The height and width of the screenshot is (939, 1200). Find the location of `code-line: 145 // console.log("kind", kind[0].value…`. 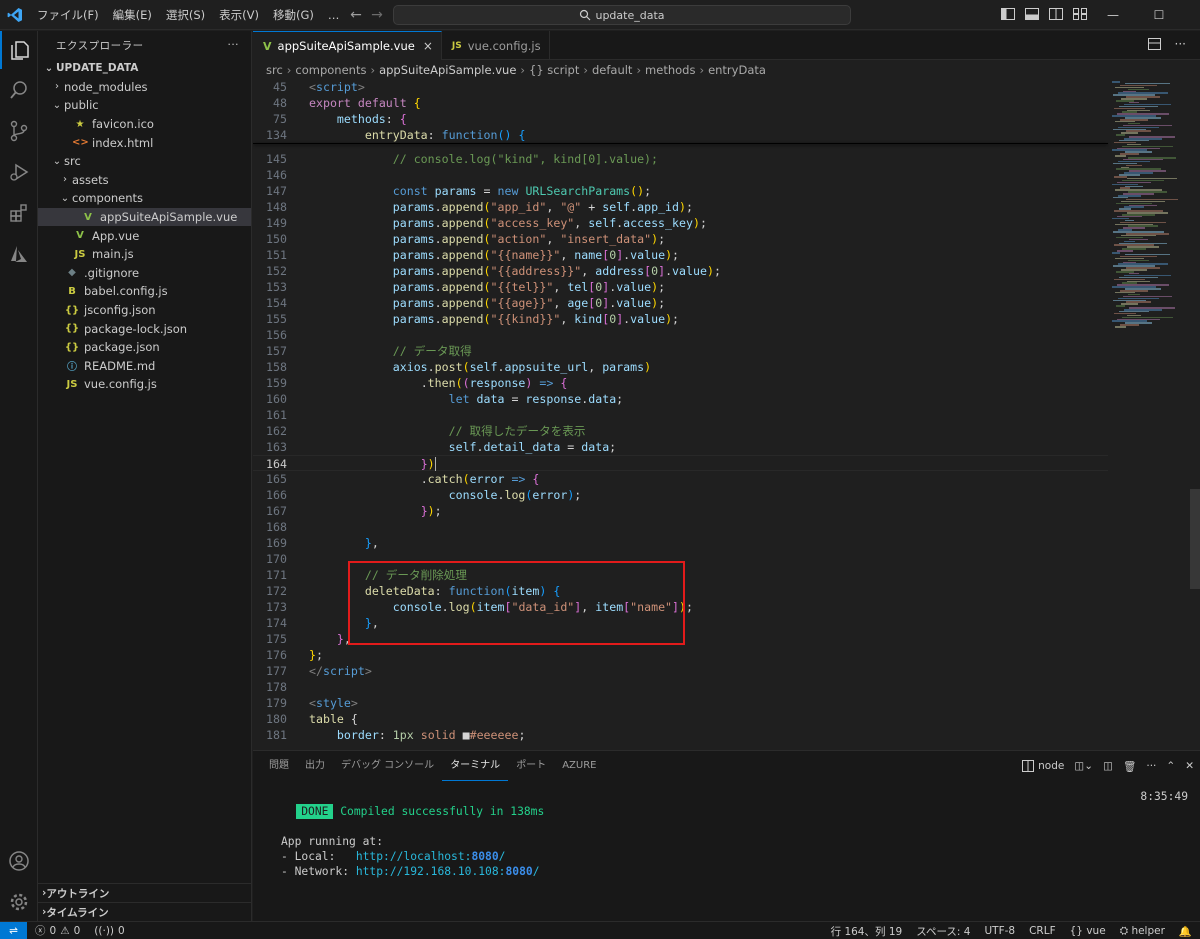

code-line: 145 // console.log("kind", kind[0].value… is located at coordinates (455, 159).